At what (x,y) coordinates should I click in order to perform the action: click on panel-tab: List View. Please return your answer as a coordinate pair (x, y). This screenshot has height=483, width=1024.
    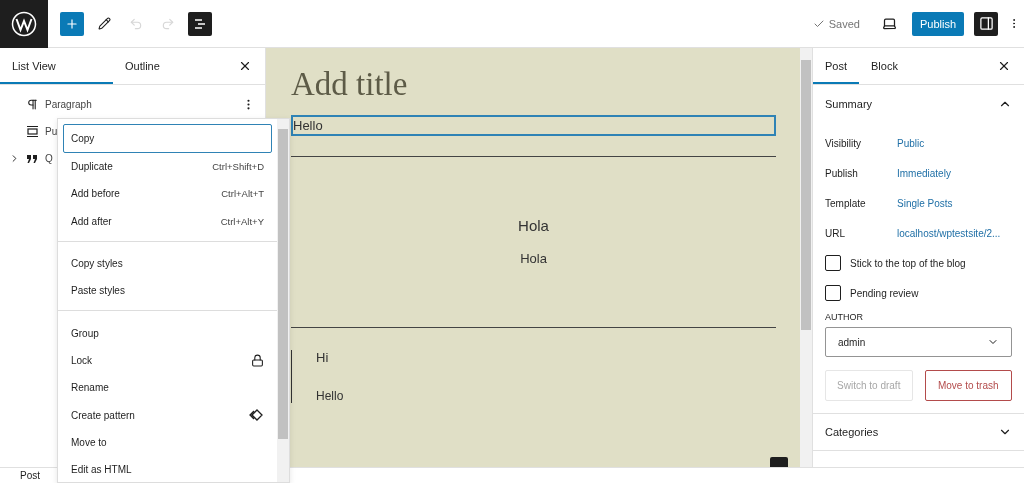
    Looking at the image, I should click on (56, 66).